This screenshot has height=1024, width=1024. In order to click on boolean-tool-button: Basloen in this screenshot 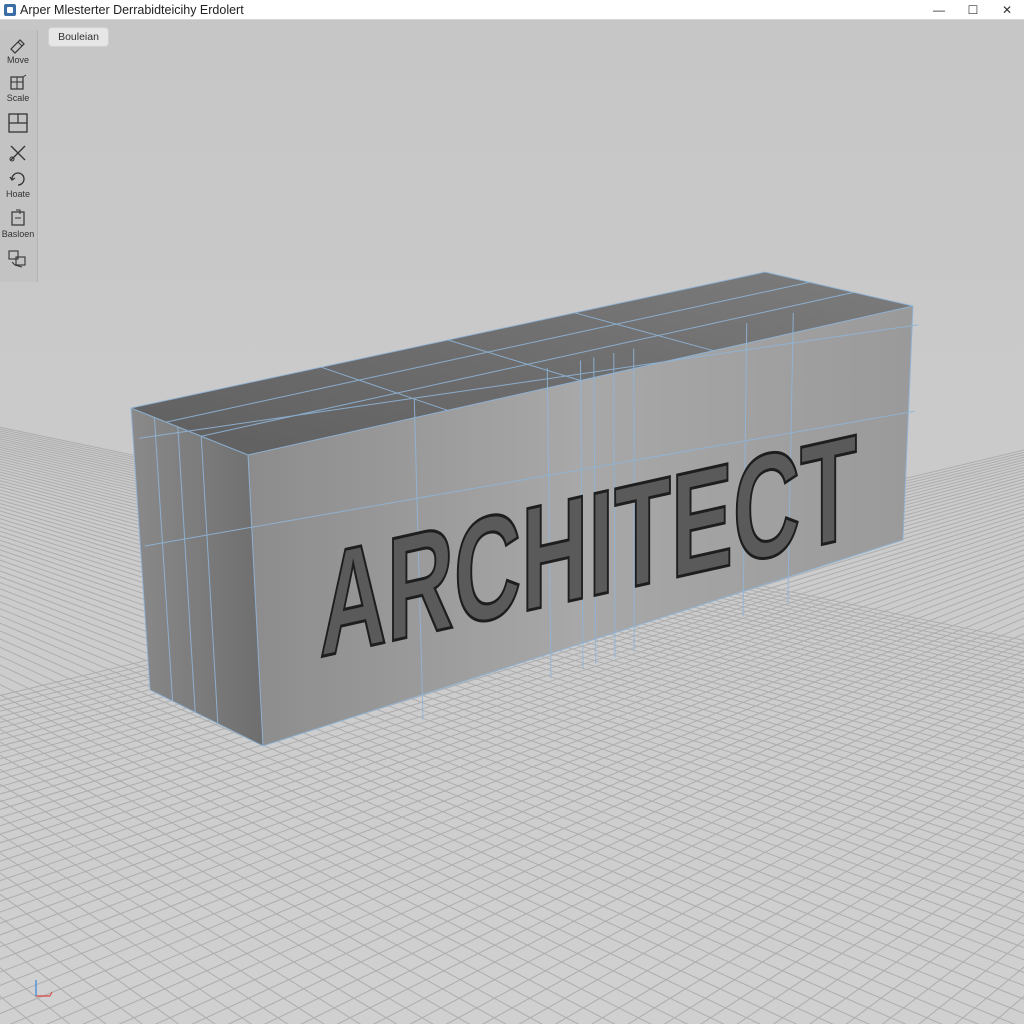, I will do `click(18, 223)`.